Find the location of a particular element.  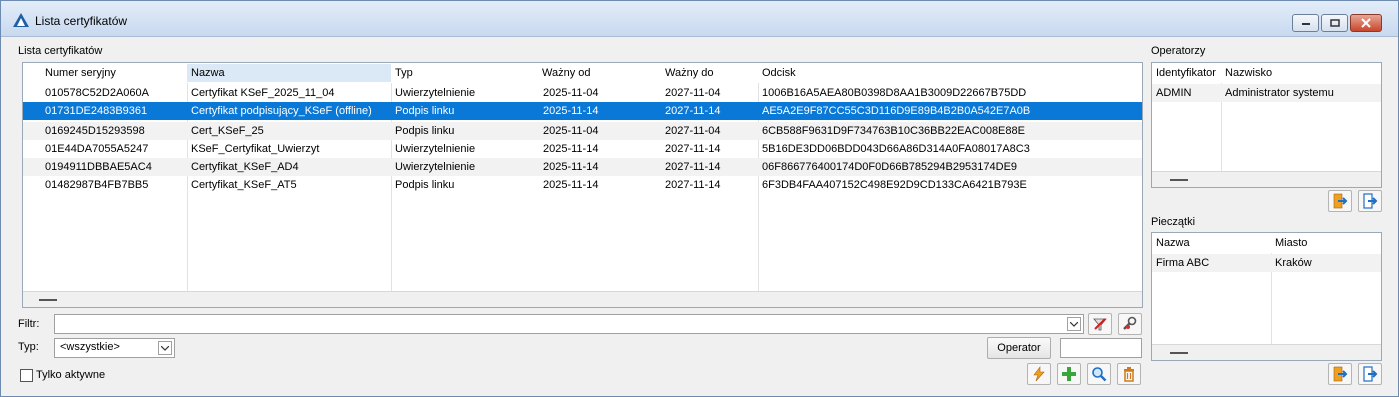

wrench-icon is located at coordinates (1130, 323).